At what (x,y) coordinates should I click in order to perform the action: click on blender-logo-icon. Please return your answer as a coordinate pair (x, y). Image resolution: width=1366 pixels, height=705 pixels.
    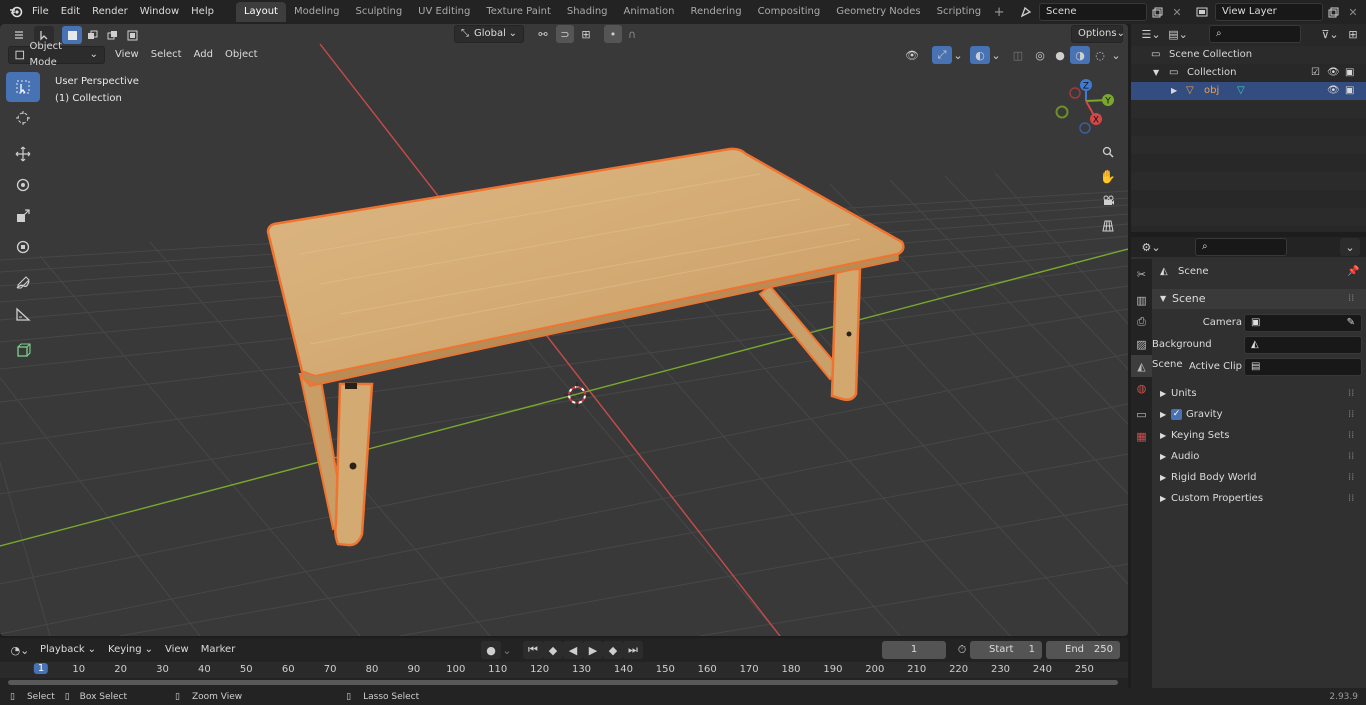
    Looking at the image, I should click on (16, 12).